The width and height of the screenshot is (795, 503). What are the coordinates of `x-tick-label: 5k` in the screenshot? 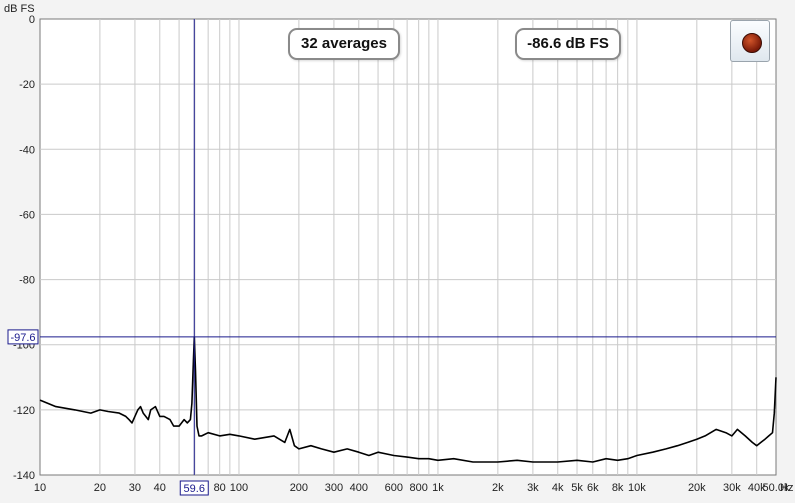 It's located at (577, 488).